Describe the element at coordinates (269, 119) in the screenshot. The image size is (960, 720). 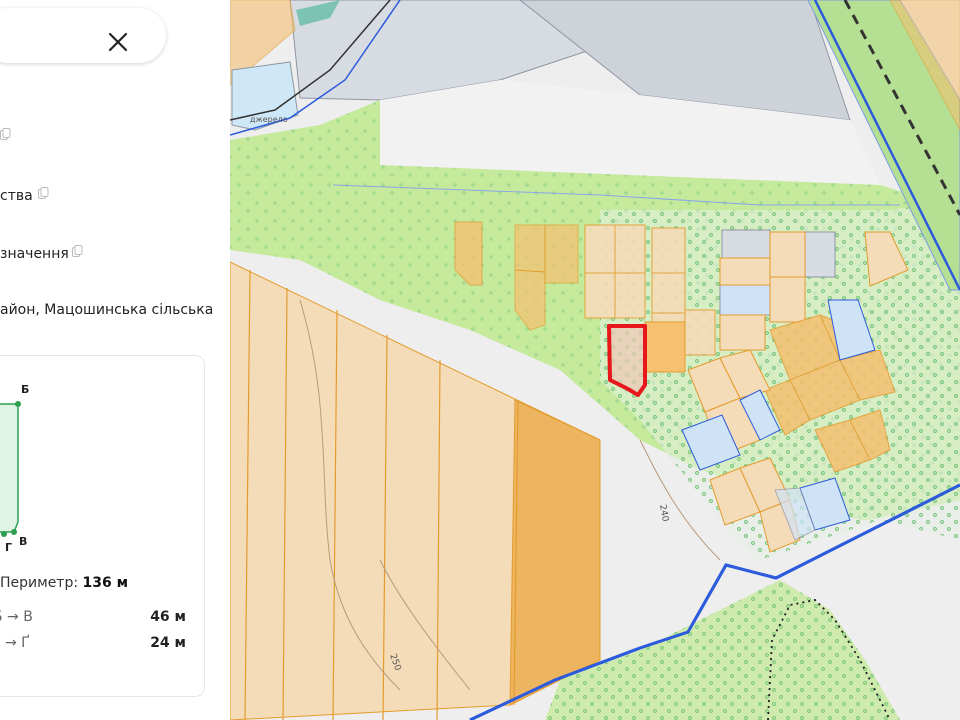
I see `water-label: джерело` at that location.